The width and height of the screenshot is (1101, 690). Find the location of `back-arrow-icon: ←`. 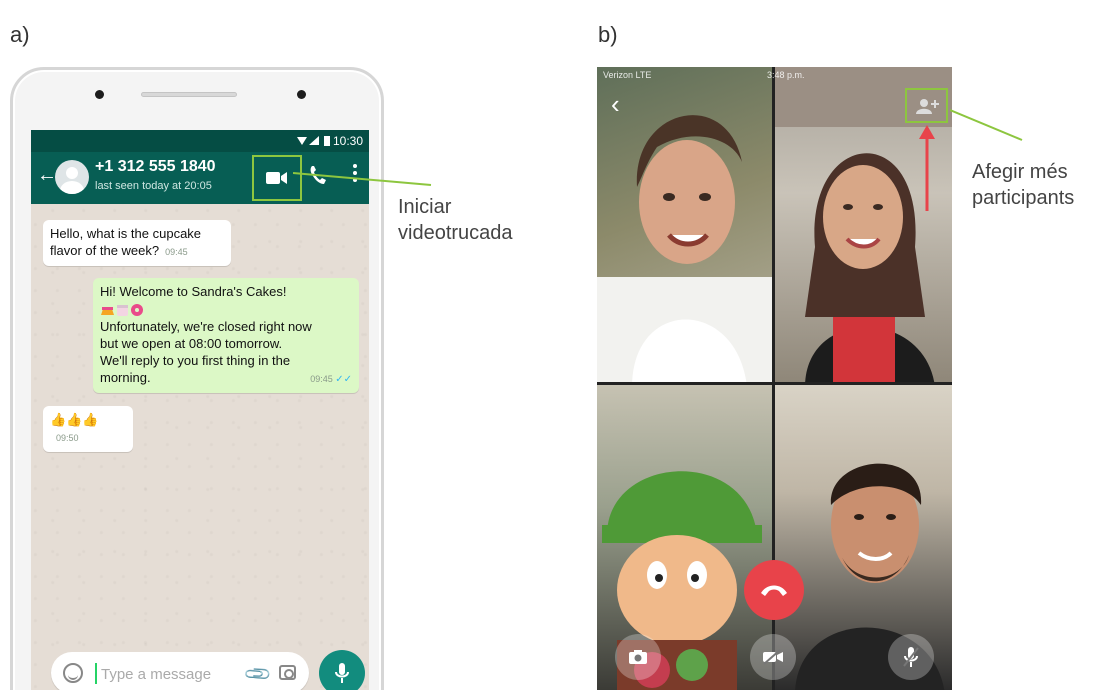

back-arrow-icon: ← is located at coordinates (47, 175).